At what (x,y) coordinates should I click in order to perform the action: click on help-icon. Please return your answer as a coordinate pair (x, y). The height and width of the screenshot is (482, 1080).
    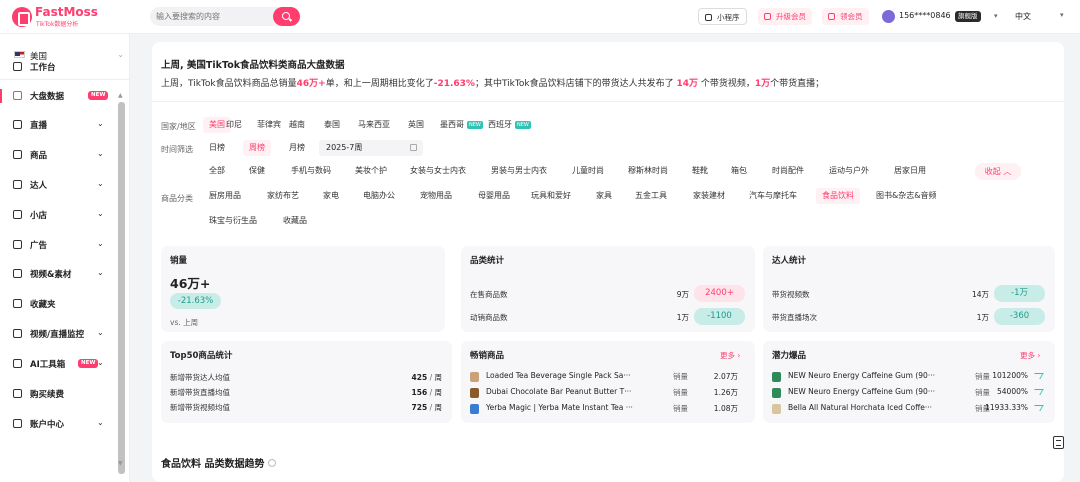
    Looking at the image, I should click on (272, 463).